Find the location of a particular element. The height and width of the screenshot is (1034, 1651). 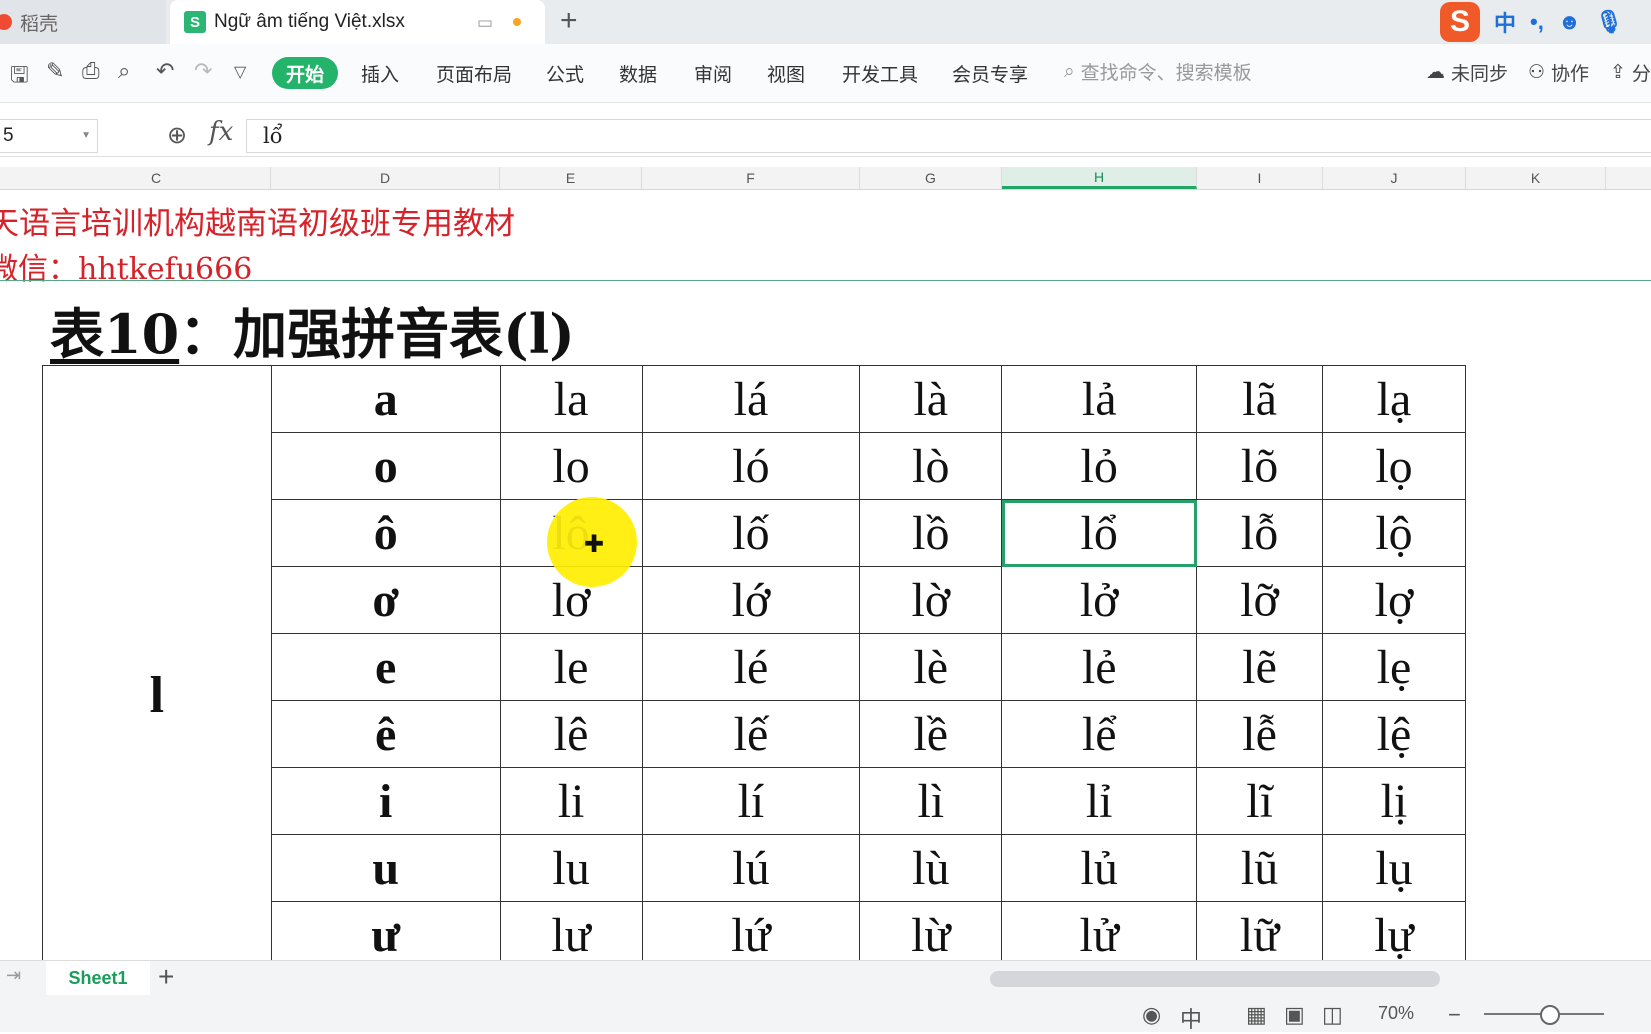

syllable-cell: lá is located at coordinates (751, 399).